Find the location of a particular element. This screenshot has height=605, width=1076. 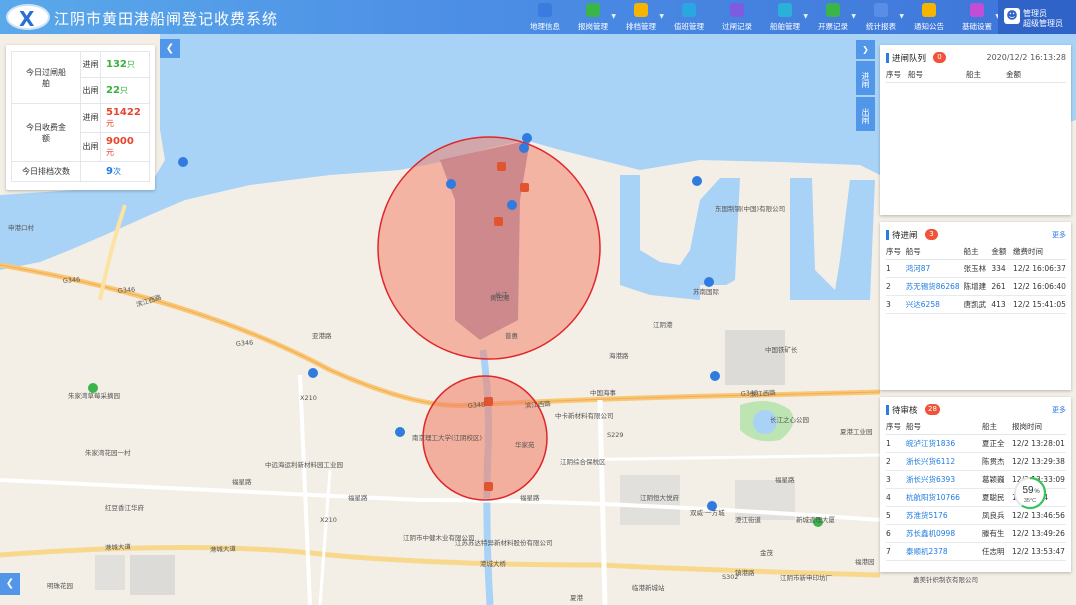

column-header: 报岗时间 is located at coordinates (1039, 427).